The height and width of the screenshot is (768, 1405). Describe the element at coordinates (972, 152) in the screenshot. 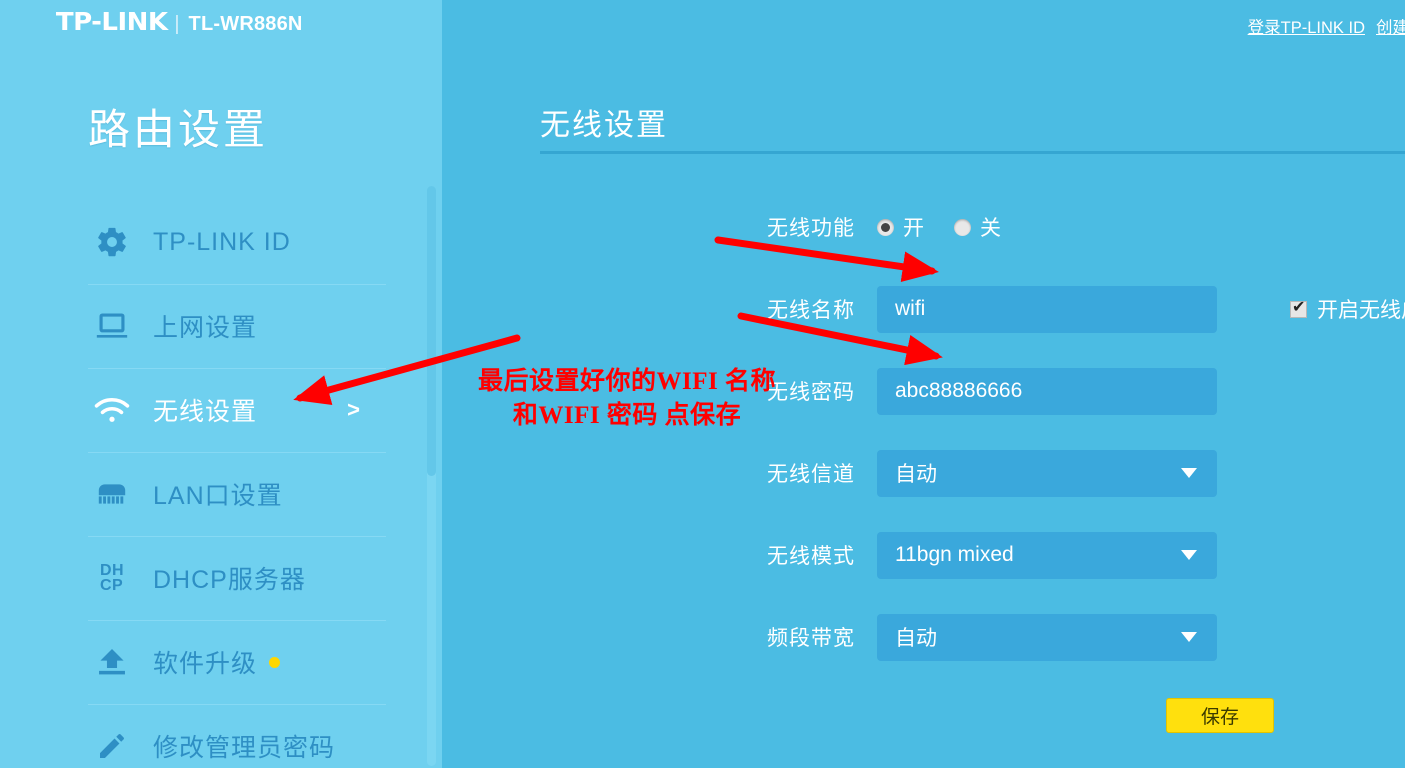

I see `title-divider` at that location.